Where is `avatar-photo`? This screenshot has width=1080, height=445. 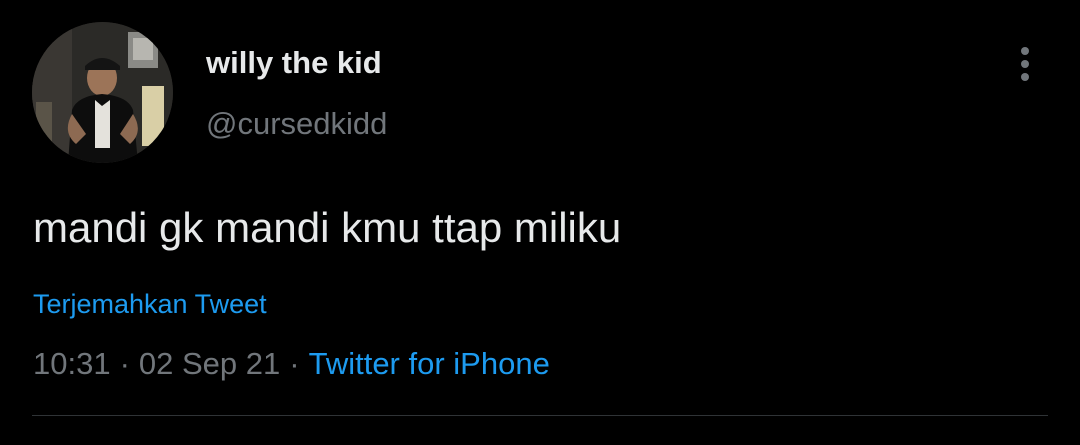 avatar-photo is located at coordinates (102, 92).